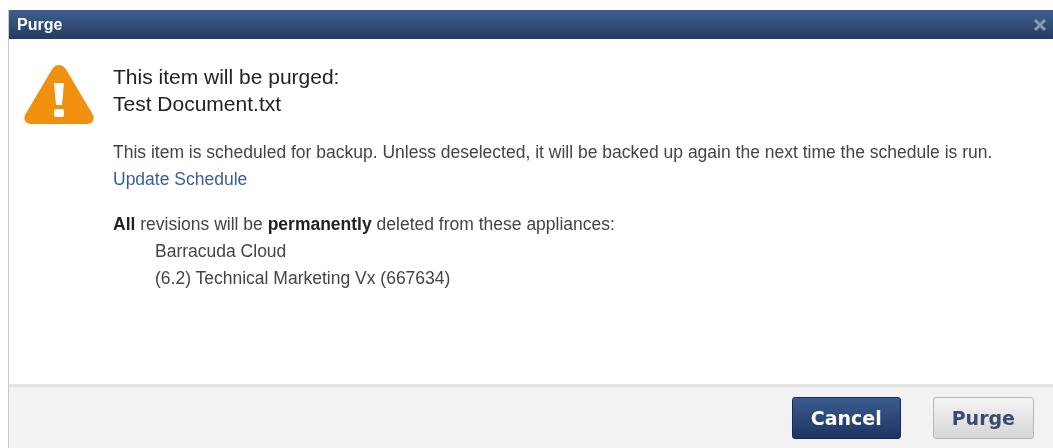 This screenshot has height=448, width=1053. Describe the element at coordinates (553, 166) in the screenshot. I see `schedule-note: This item is scheduled for backup. Unless deselected, it will be backed up again the next time the schedule is run. Update Schedule` at that location.